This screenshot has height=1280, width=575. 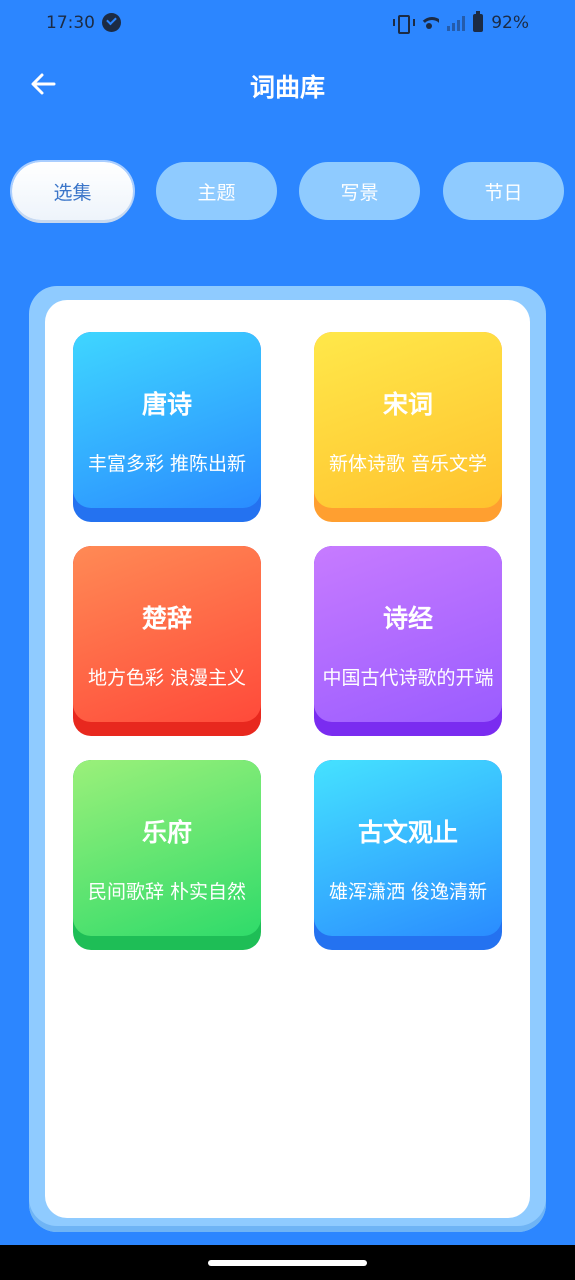 I want to click on tab-selection: 选集, so click(x=72, y=191).